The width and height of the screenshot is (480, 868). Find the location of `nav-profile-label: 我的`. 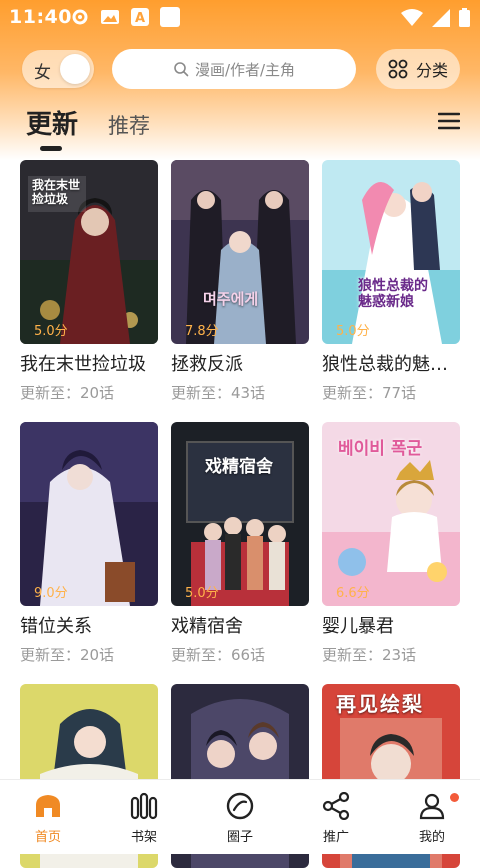

nav-profile-label: 我的 is located at coordinates (431, 837).